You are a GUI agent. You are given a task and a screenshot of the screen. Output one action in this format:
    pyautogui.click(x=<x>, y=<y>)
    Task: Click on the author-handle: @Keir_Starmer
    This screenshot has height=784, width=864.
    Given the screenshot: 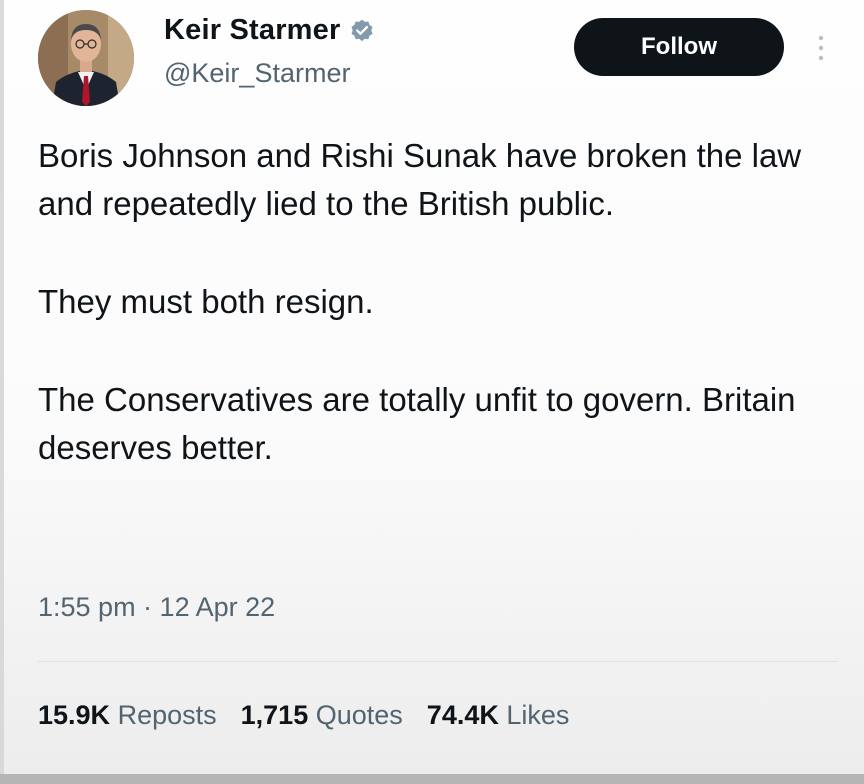 What is the action you would take?
    pyautogui.click(x=257, y=73)
    